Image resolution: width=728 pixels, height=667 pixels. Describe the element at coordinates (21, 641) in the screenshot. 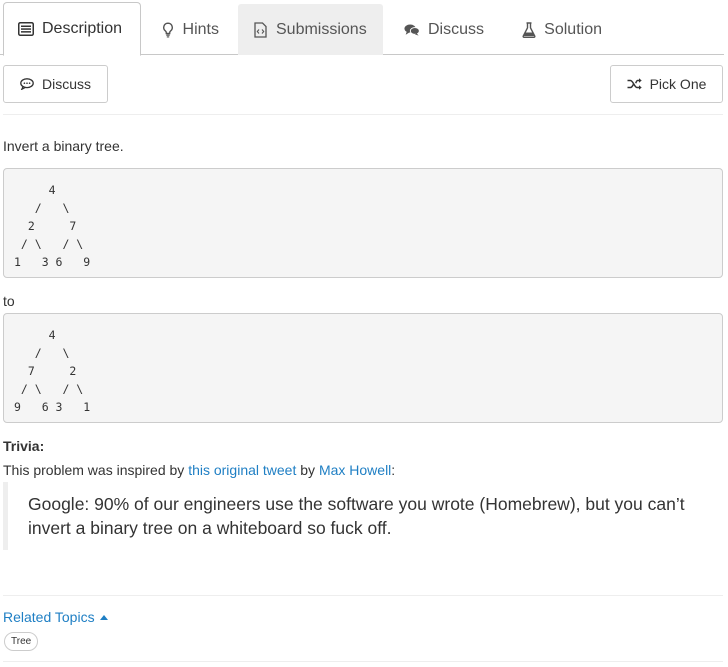

I see `topic-tag: Tree` at that location.